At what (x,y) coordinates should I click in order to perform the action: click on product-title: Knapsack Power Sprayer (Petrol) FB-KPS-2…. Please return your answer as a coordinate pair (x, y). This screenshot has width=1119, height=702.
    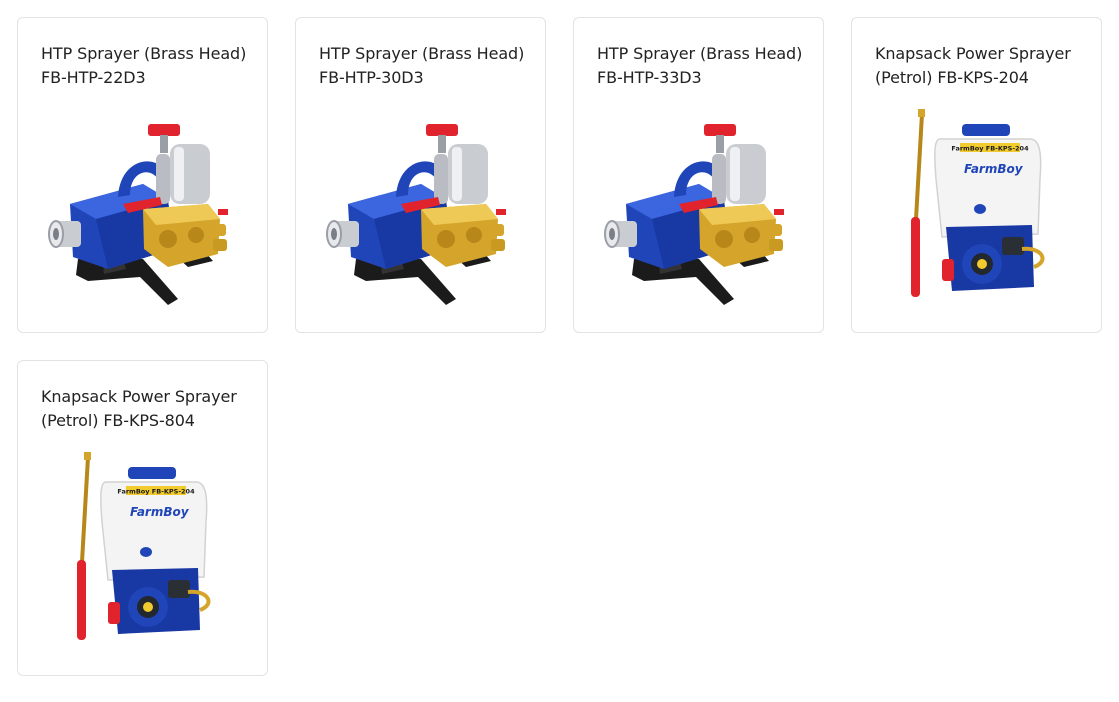
    Looking at the image, I should click on (981, 66).